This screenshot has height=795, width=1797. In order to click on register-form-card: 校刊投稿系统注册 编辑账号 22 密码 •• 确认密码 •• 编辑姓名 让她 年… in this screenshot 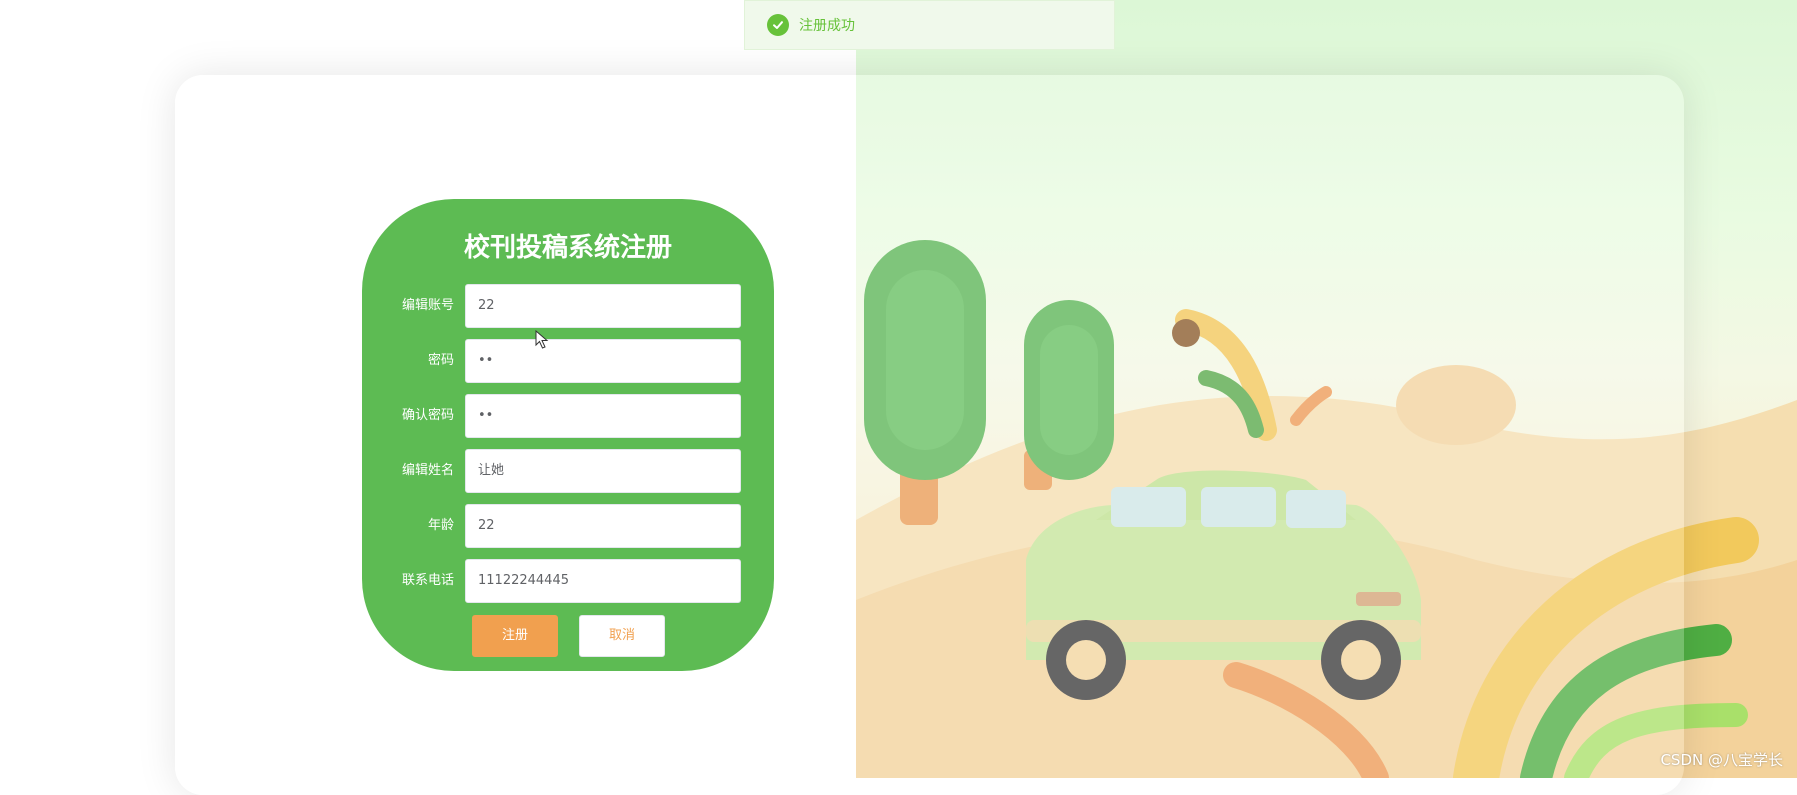, I will do `click(568, 435)`.